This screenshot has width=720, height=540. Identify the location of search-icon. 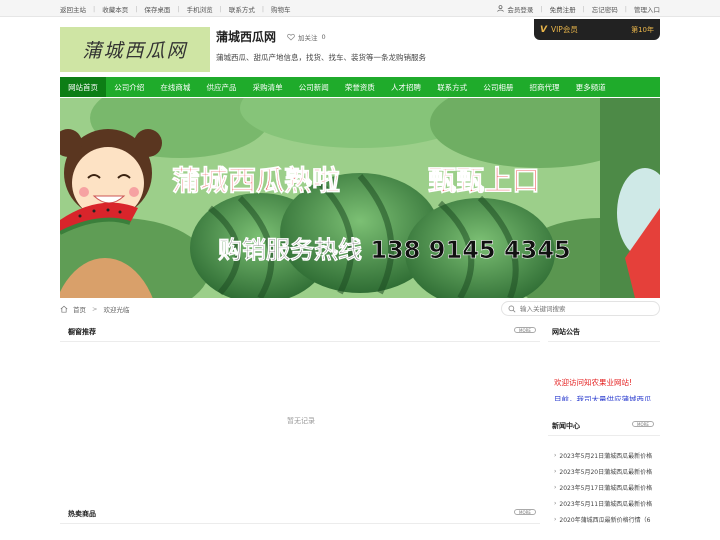
(512, 308).